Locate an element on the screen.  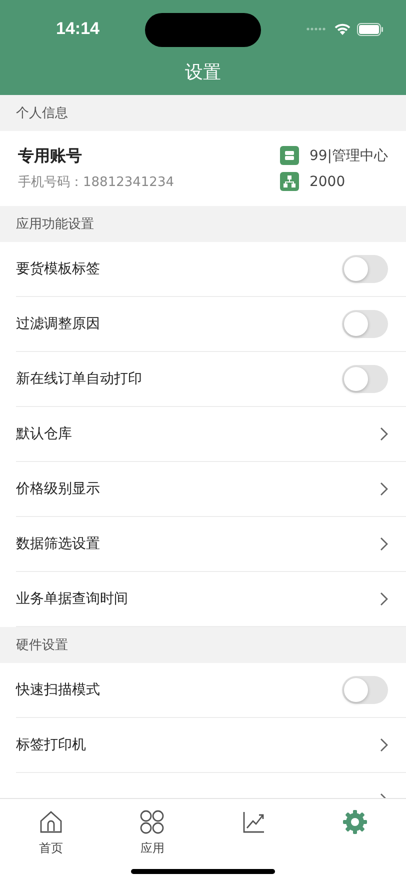
tab-item: 首页 is located at coordinates (51, 828).